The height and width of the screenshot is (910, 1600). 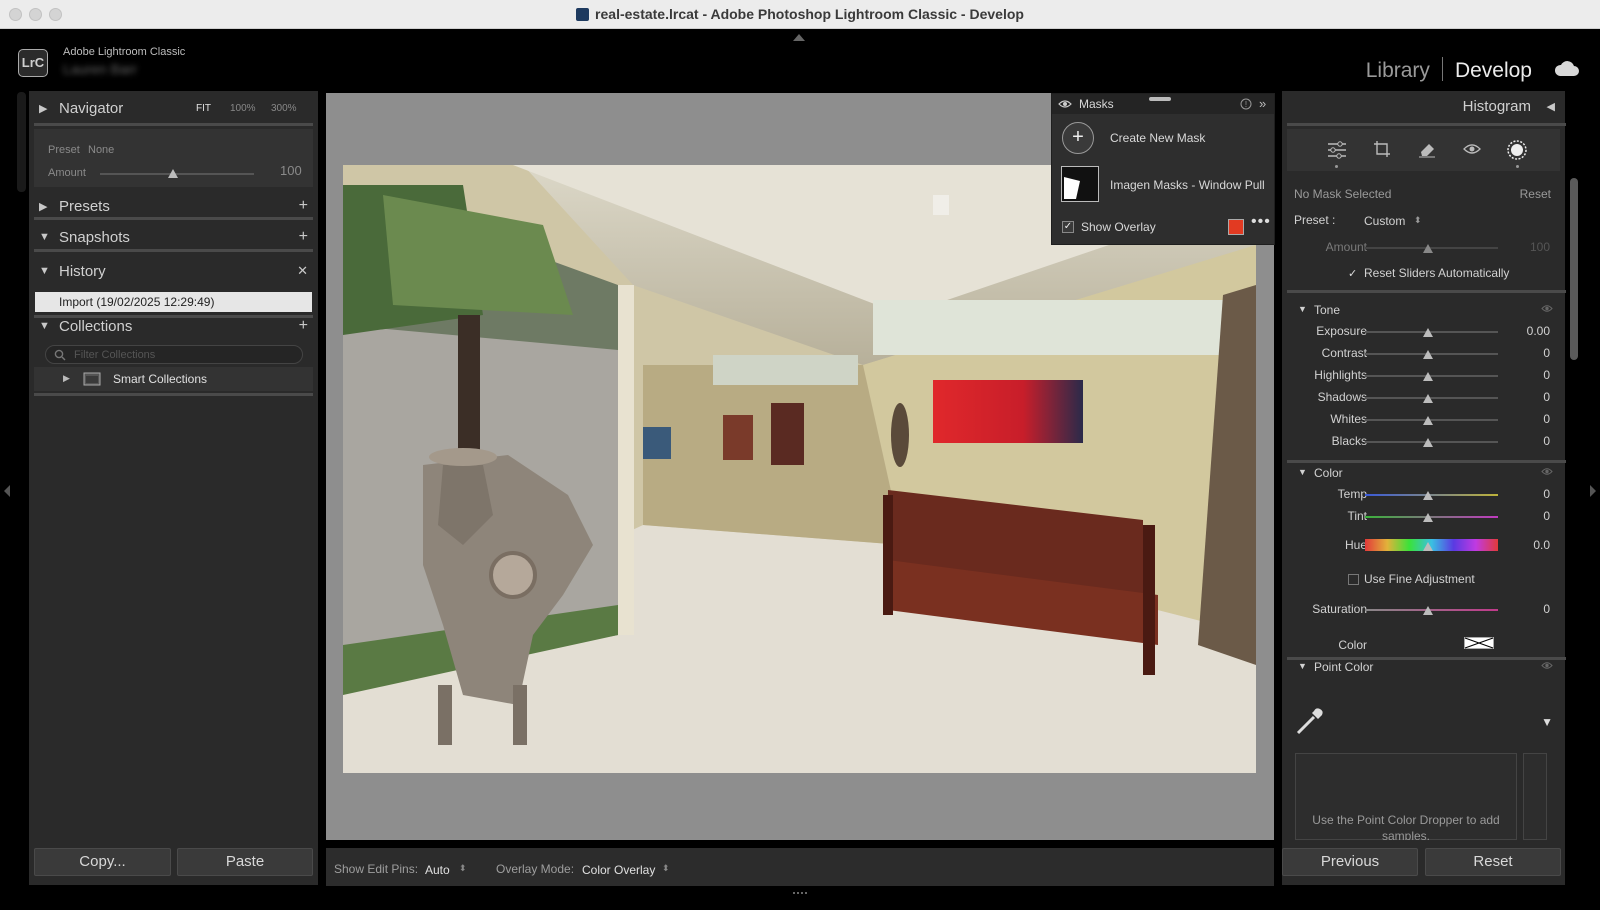 I want to click on highlights-slider-thumb, so click(x=1428, y=376).